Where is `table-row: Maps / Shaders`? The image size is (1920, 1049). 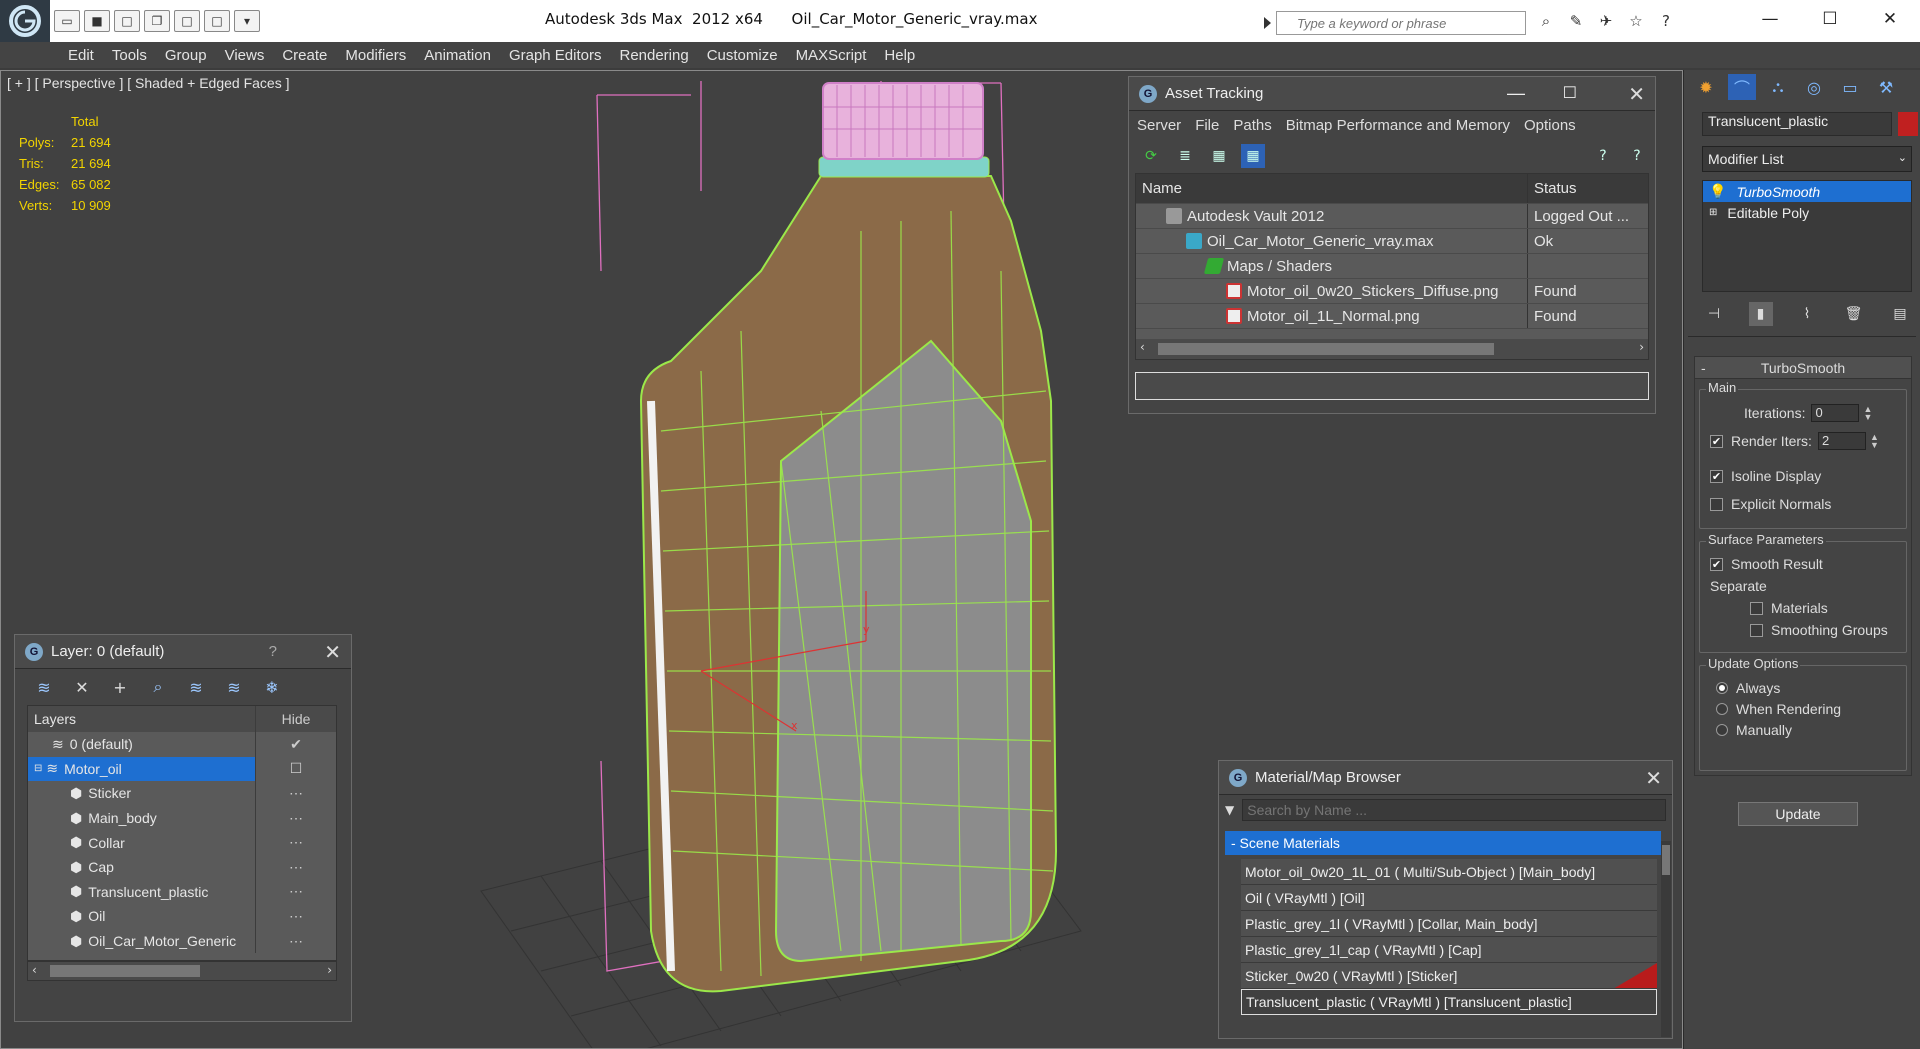 table-row: Maps / Shaders is located at coordinates (1392, 266).